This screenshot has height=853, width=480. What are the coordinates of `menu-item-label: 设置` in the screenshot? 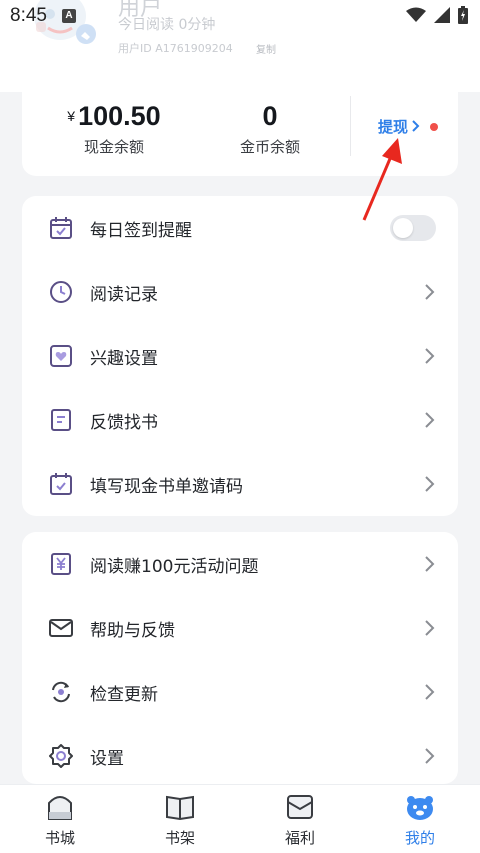 It's located at (107, 758).